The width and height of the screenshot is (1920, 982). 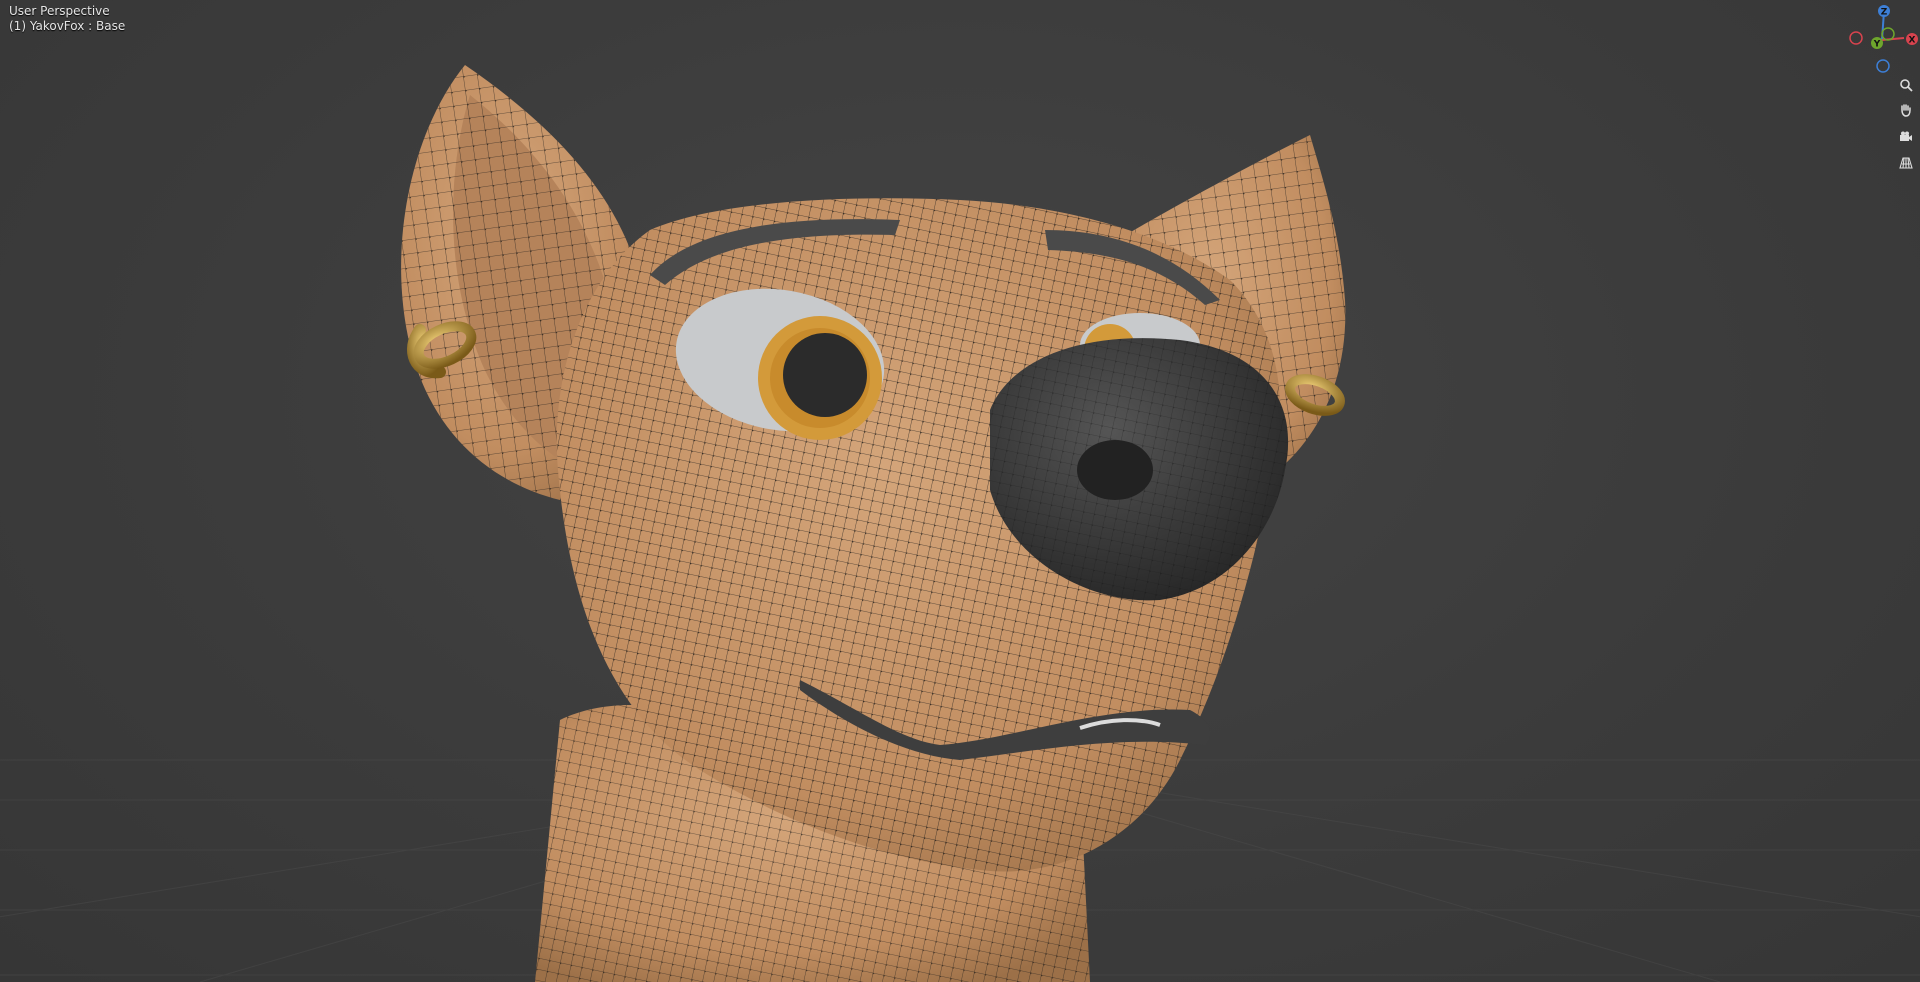 I want to click on svg-text: Y, so click(x=1877, y=45).